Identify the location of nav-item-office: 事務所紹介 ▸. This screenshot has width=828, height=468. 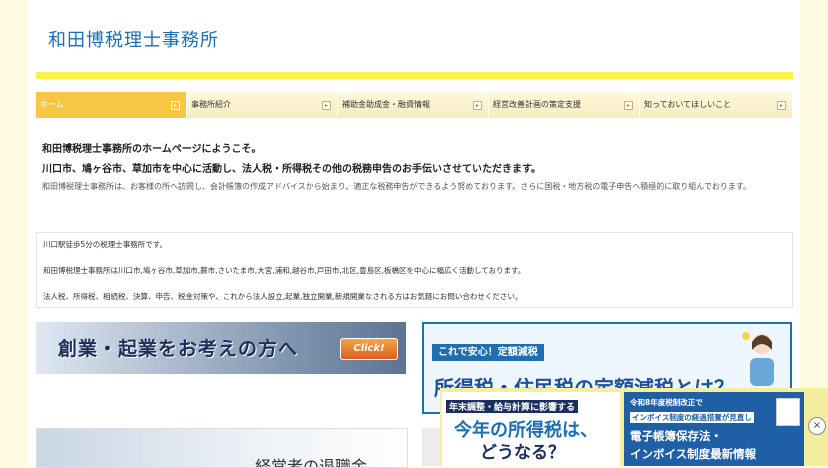
(262, 105).